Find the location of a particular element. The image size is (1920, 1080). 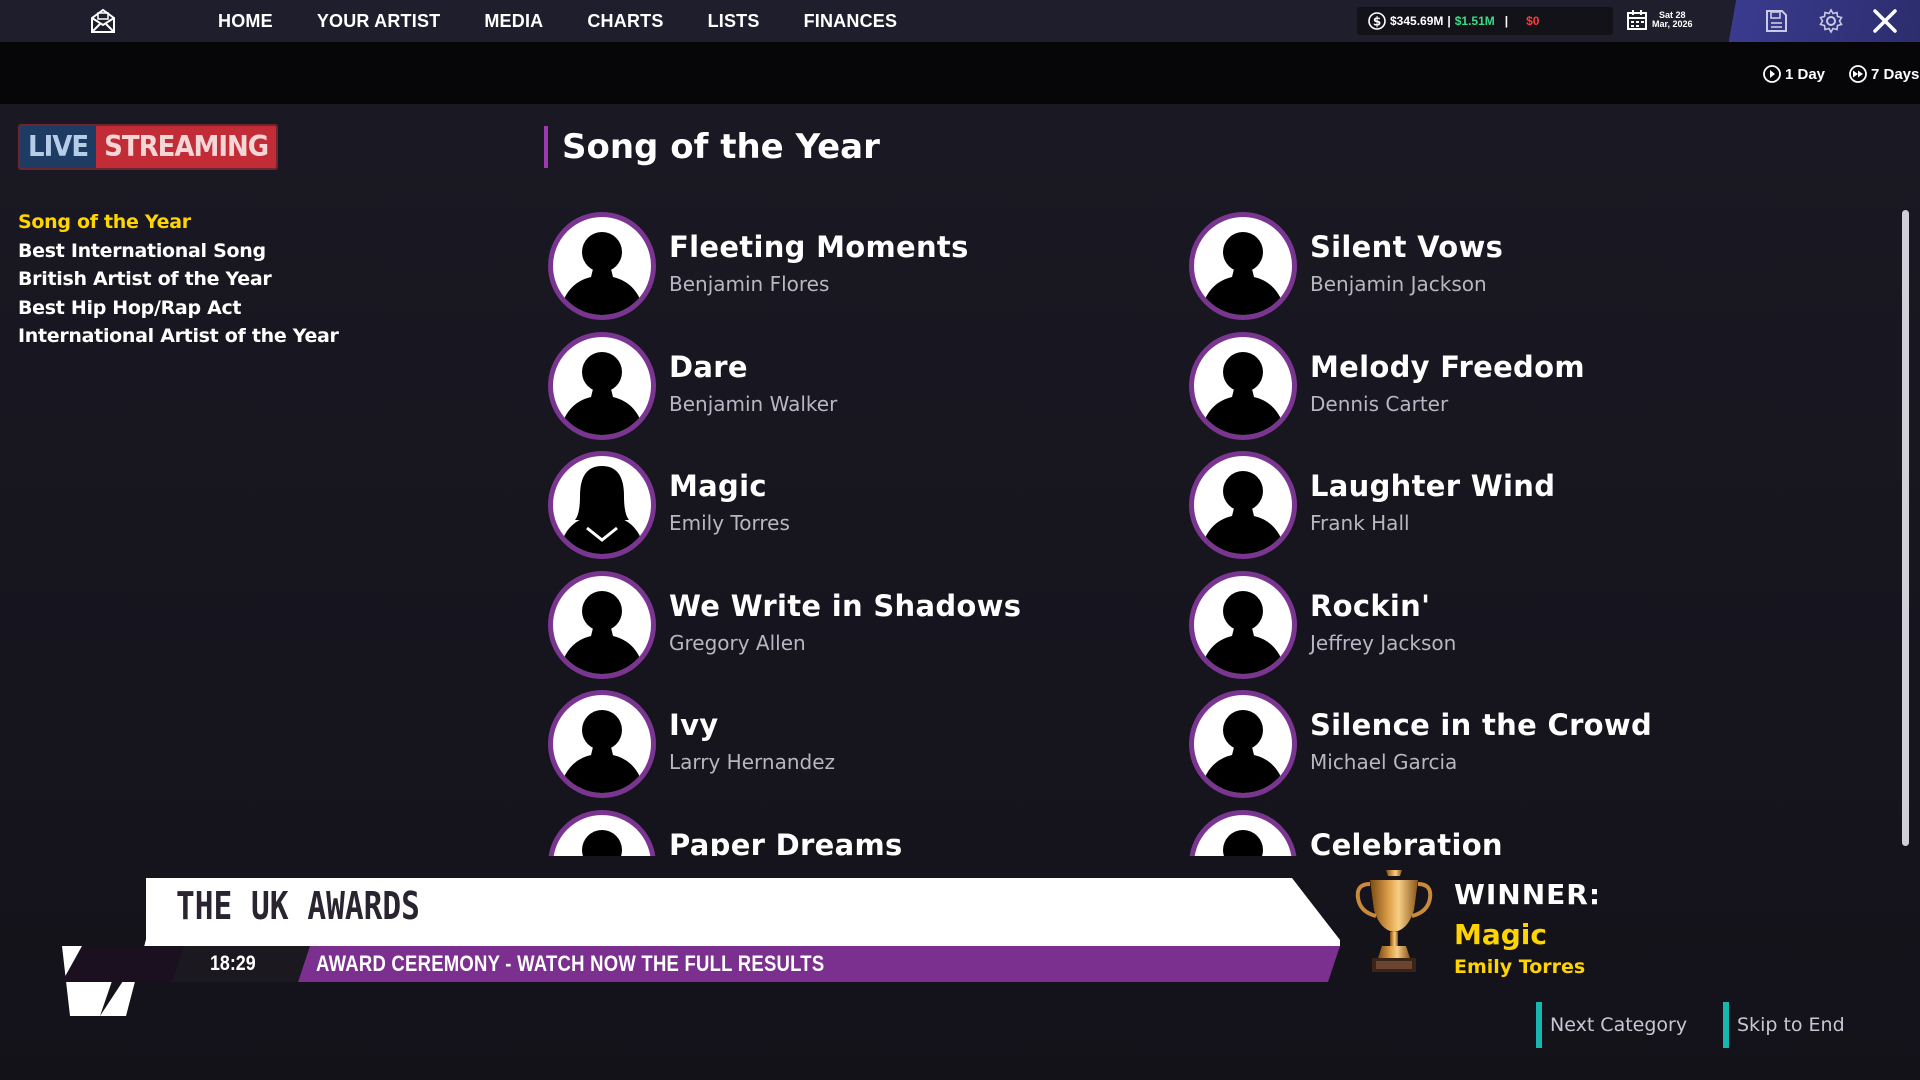

logo-live-text: LIVE is located at coordinates (58, 147).